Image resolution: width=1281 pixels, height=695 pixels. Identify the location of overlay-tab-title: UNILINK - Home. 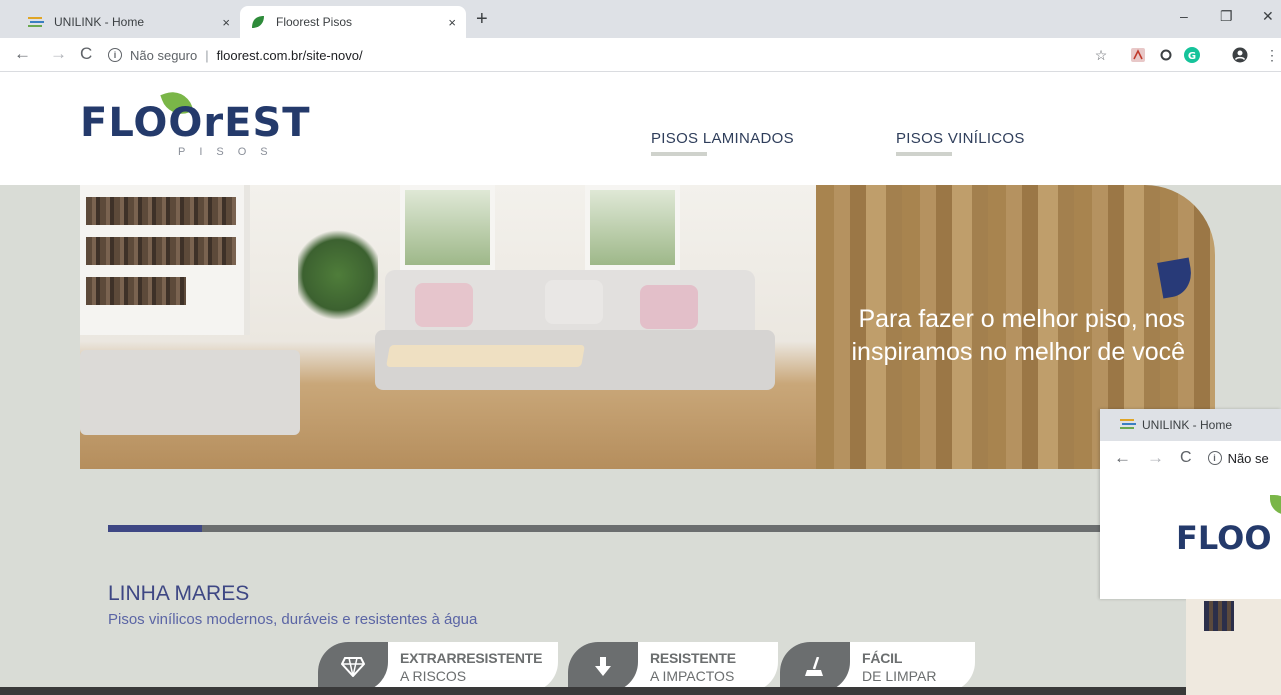
(1187, 425).